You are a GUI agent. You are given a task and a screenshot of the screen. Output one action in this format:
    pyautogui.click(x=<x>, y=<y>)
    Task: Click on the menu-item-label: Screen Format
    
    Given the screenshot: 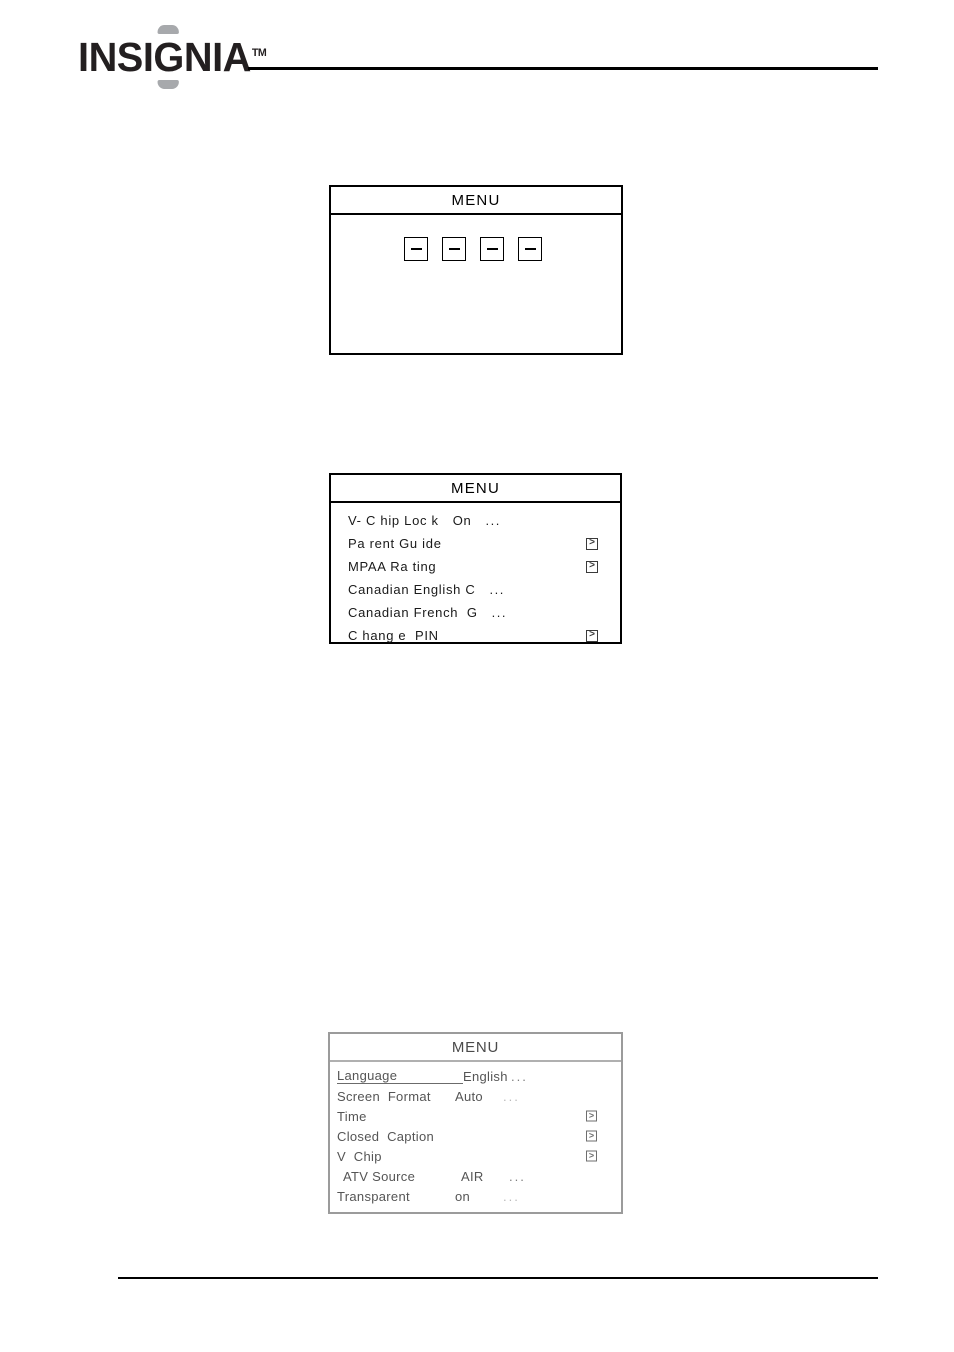 What is the action you would take?
    pyautogui.click(x=384, y=1096)
    